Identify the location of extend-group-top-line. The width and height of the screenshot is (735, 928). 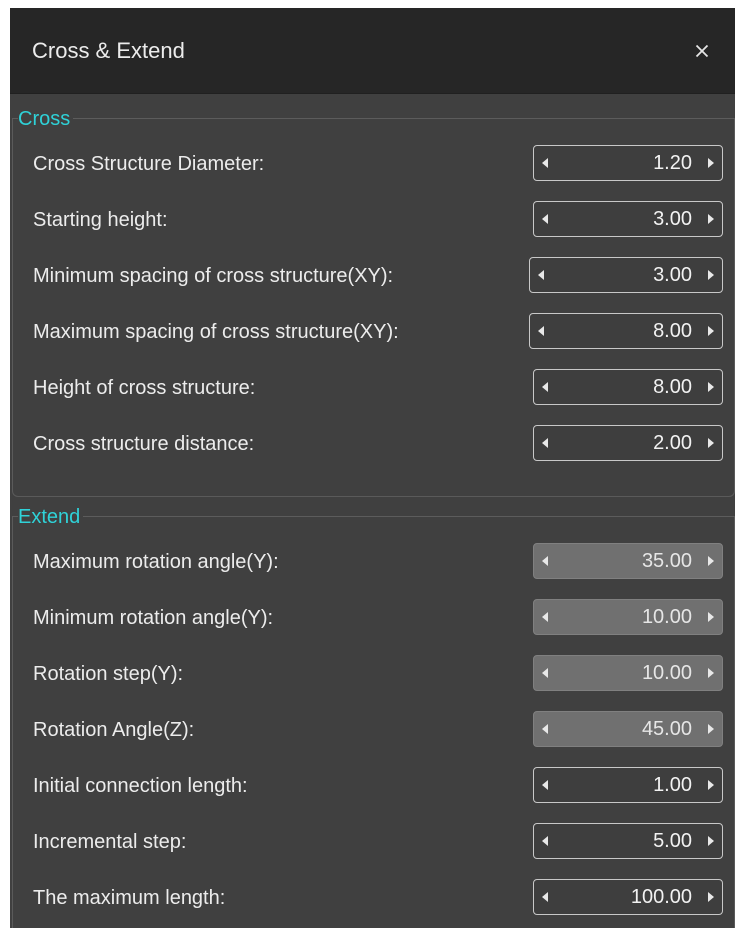
(373, 516).